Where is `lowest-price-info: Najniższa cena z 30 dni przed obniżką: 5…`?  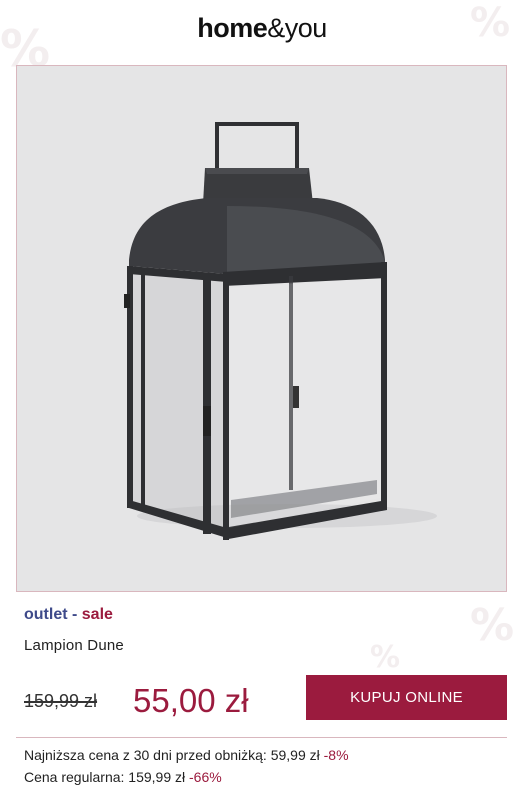 lowest-price-info: Najniższa cena z 30 dni przed obniżką: 5… is located at coordinates (186, 755).